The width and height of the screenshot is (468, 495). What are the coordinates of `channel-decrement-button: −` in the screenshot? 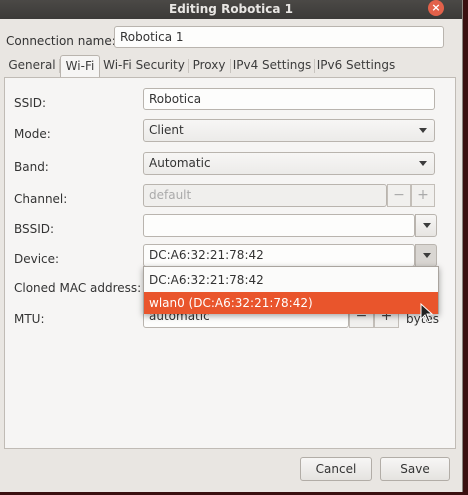 It's located at (399, 195).